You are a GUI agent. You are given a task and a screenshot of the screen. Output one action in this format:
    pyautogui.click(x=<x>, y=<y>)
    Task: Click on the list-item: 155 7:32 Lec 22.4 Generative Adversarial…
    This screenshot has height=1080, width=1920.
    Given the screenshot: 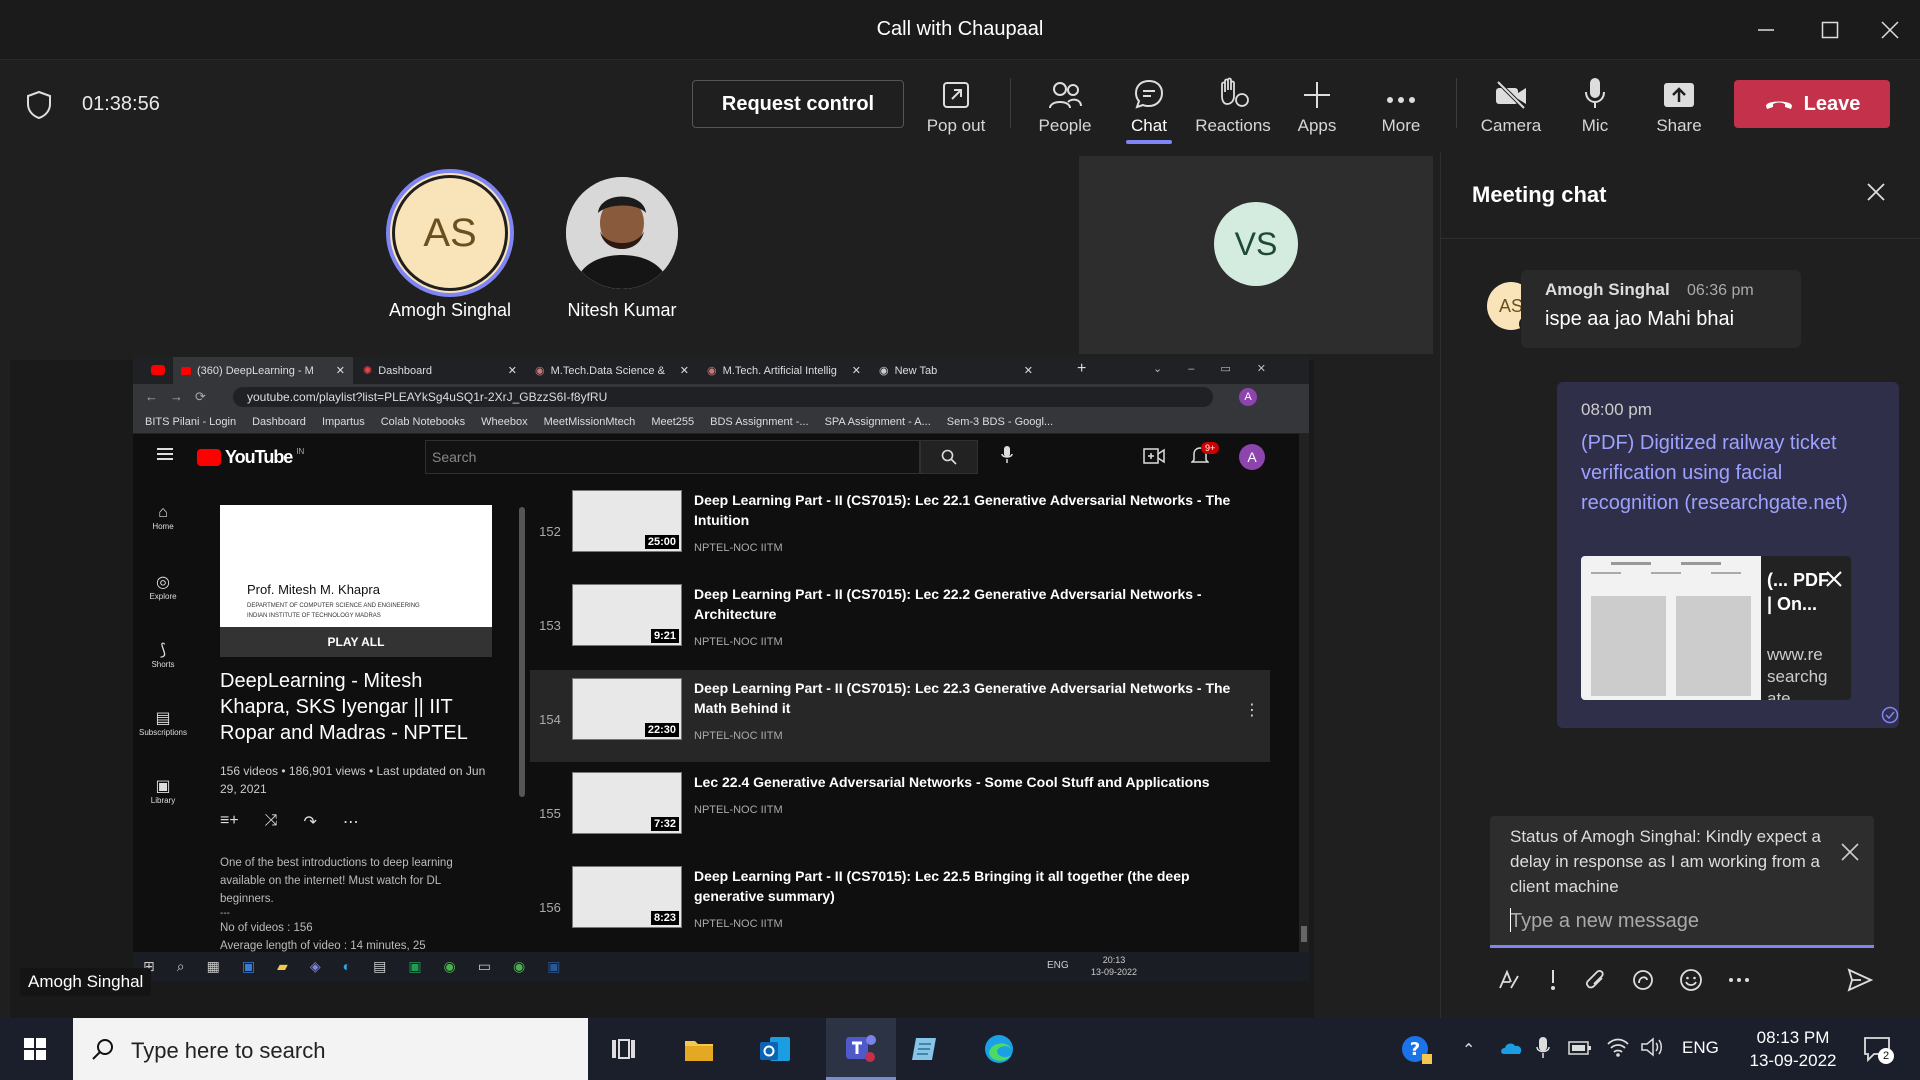 What is the action you would take?
    pyautogui.click(x=900, y=810)
    